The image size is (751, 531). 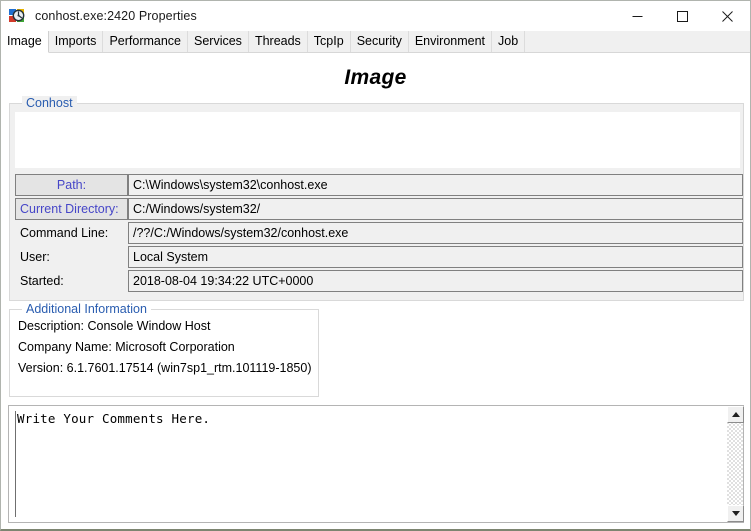 I want to click on command-line-value: /??/C:/Windows/system32/conhost.exe, so click(x=435, y=233).